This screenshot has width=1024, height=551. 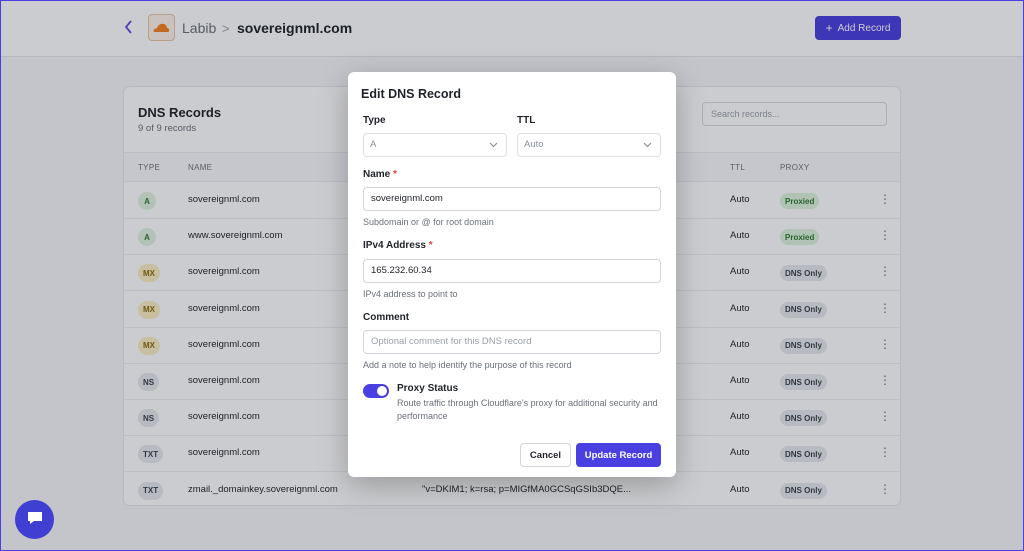 What do you see at coordinates (589, 145) in the screenshot?
I see `ttl-select: Auto` at bounding box center [589, 145].